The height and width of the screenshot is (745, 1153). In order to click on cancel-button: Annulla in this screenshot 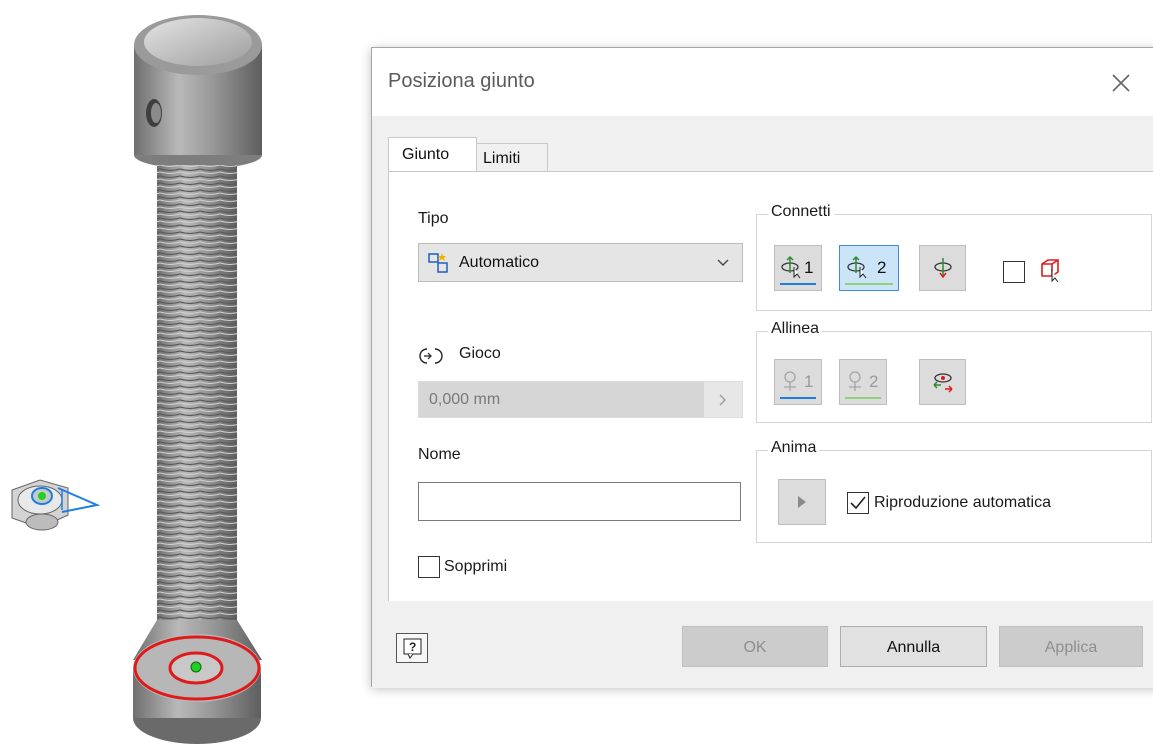, I will do `click(913, 646)`.